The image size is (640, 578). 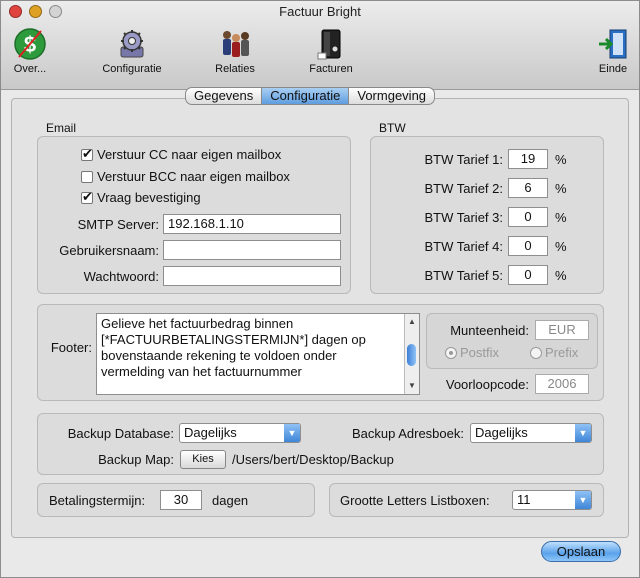 What do you see at coordinates (463, 188) in the screenshot?
I see `btw-rate-label-2: BTW Tarief 2:` at bounding box center [463, 188].